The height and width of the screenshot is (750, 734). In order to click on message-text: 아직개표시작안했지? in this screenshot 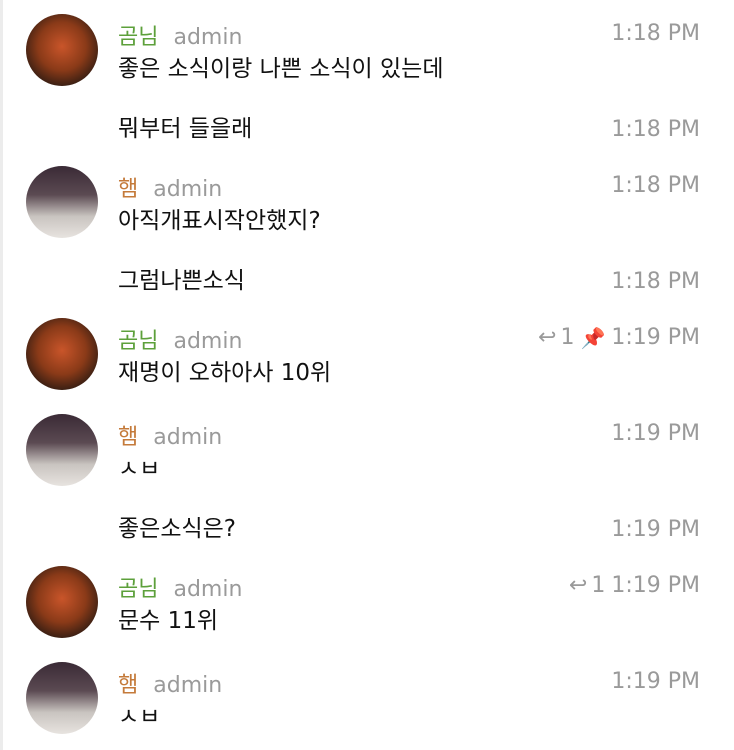, I will do `click(219, 221)`.